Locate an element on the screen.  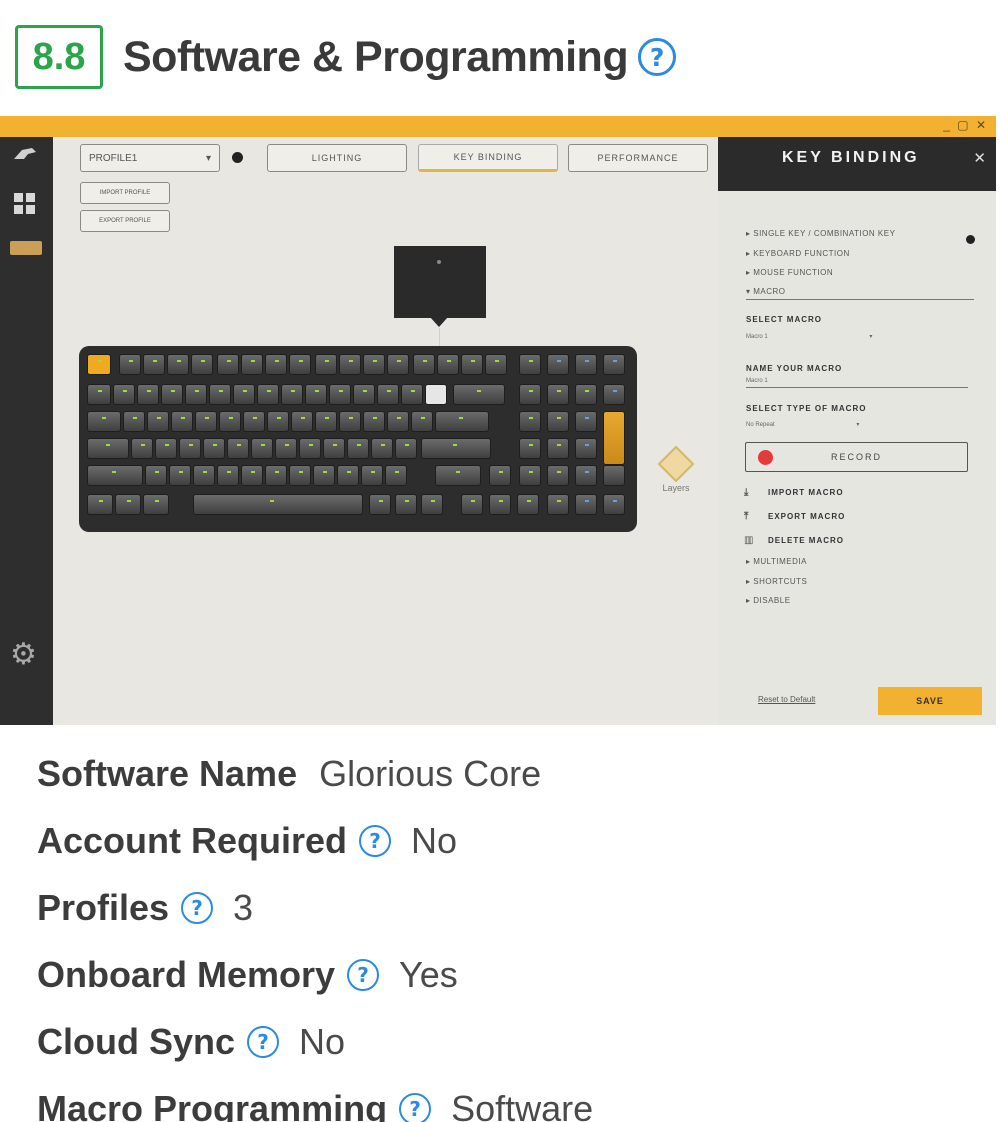
window-controls: _ ▢ ✕ is located at coordinates (965, 125).